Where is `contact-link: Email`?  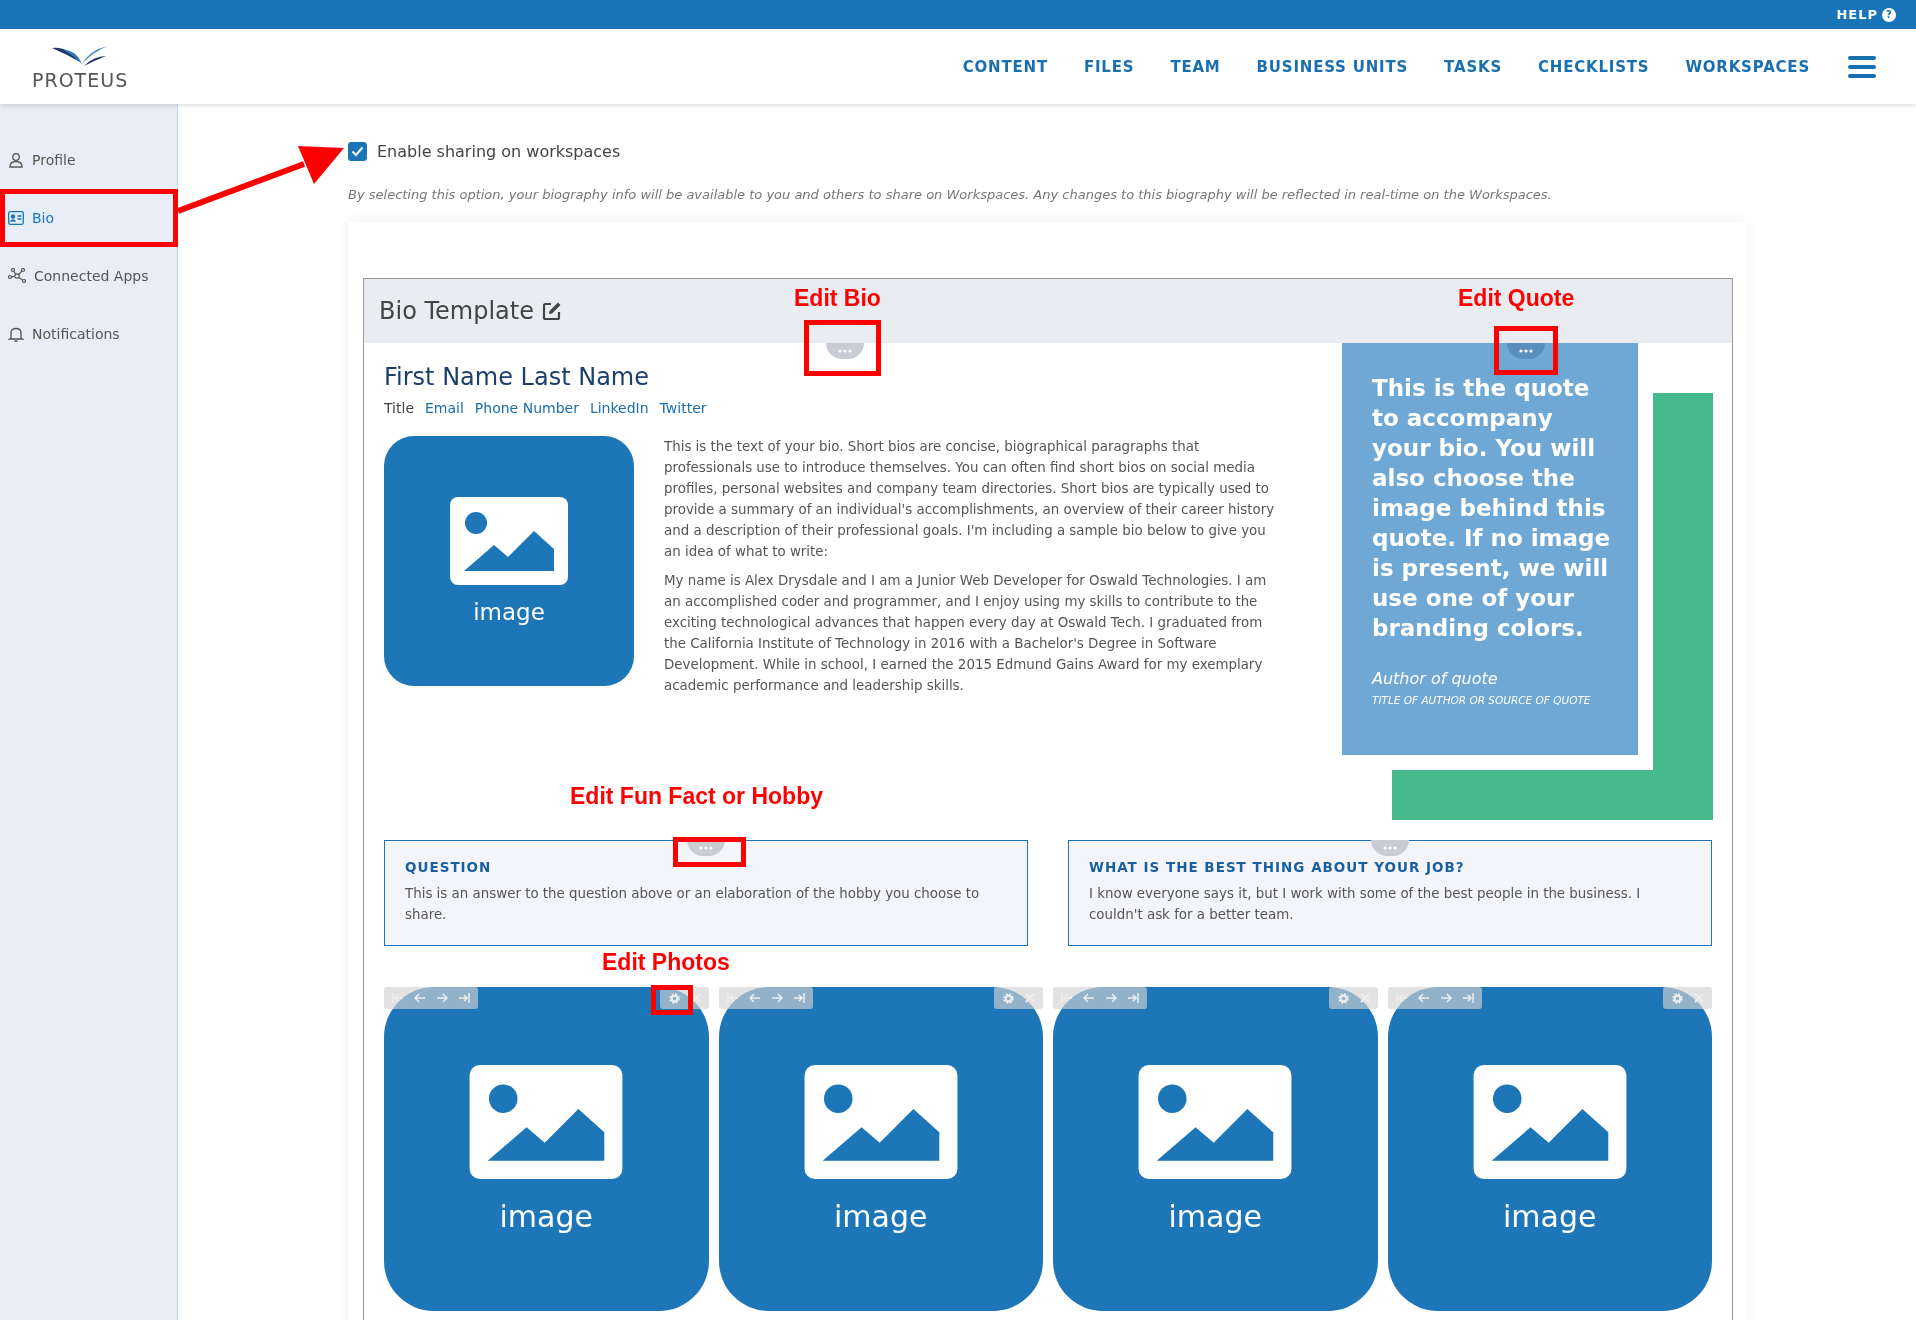 contact-link: Email is located at coordinates (444, 408).